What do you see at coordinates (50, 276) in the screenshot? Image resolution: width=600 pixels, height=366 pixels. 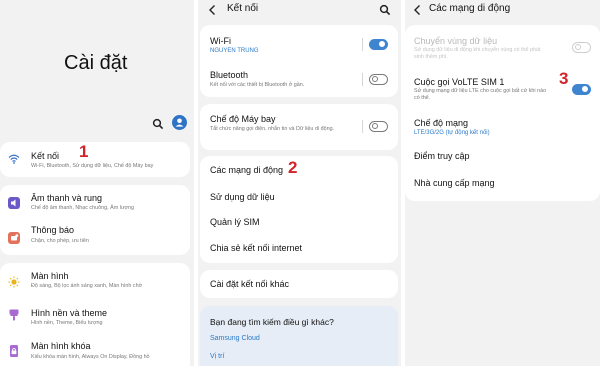 I see `settings-item-label: Màn hình` at bounding box center [50, 276].